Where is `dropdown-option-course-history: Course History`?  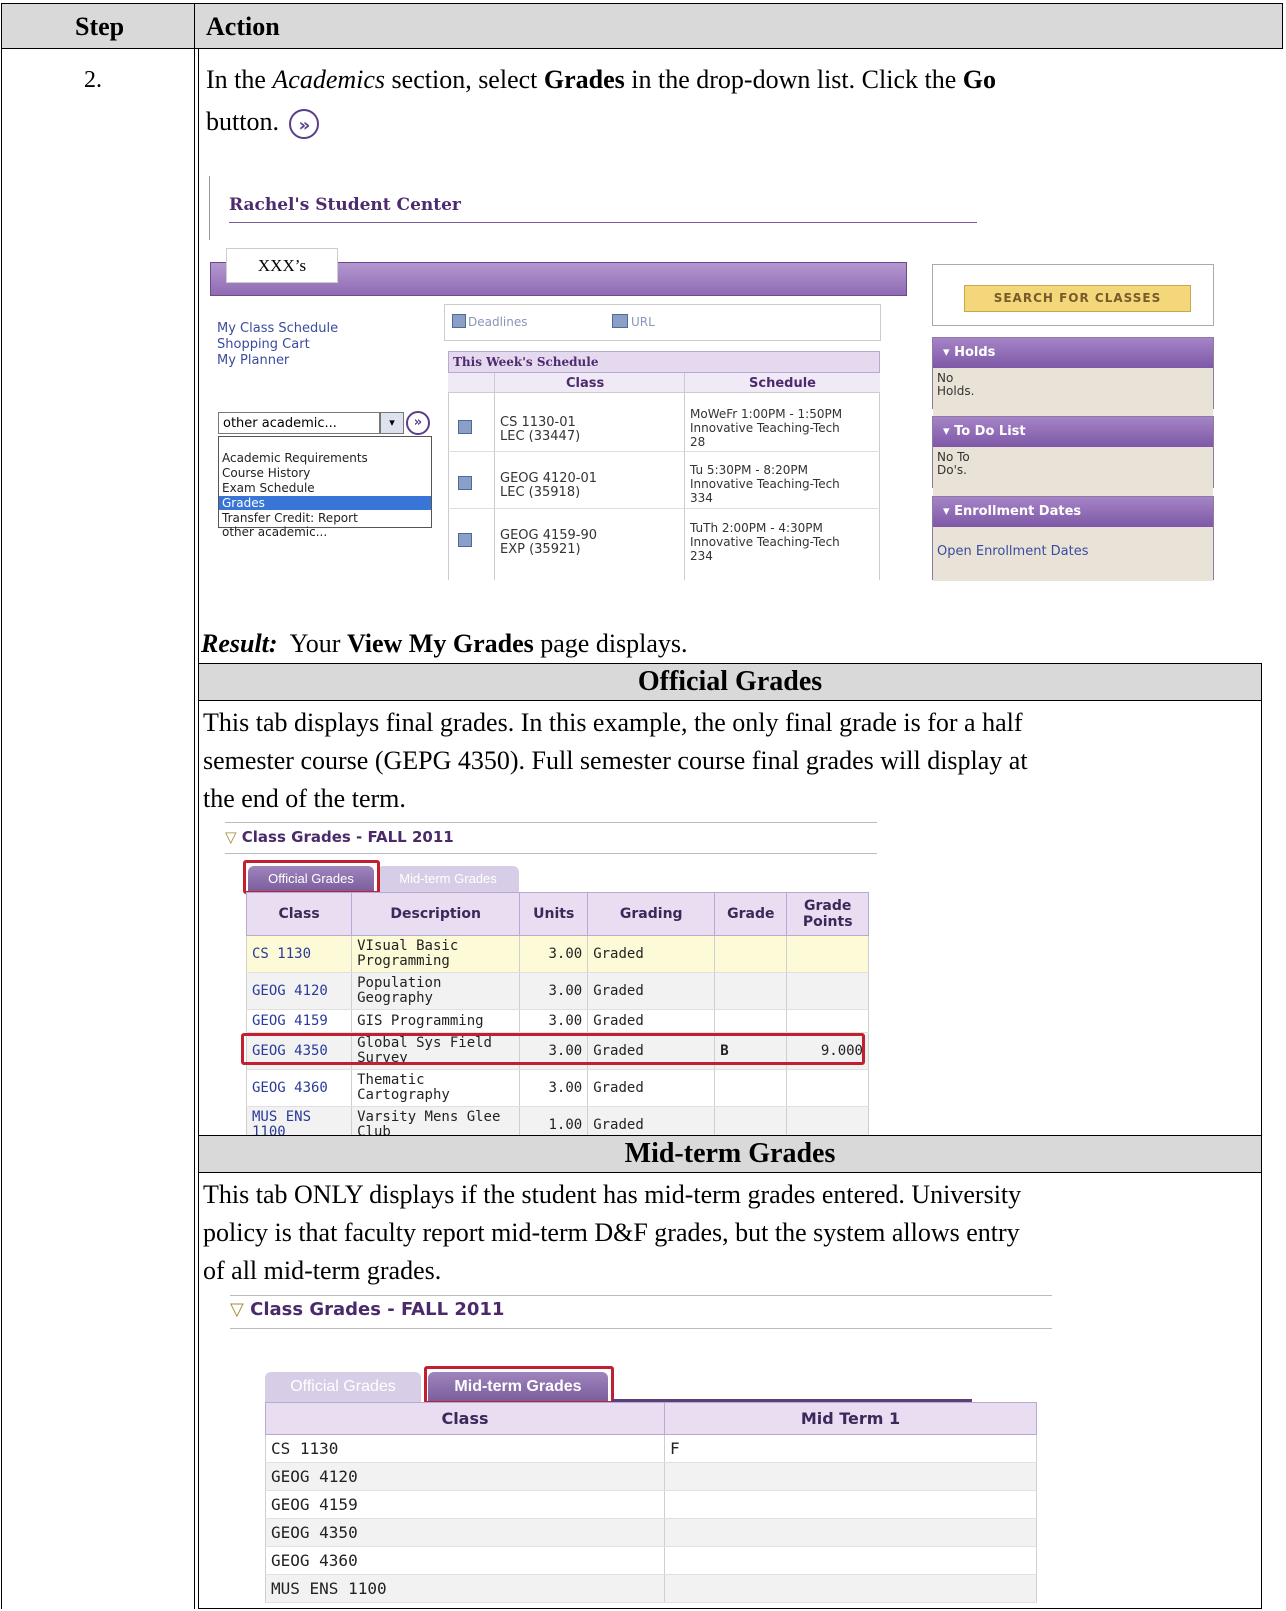 dropdown-option-course-history: Course History is located at coordinates (266, 473).